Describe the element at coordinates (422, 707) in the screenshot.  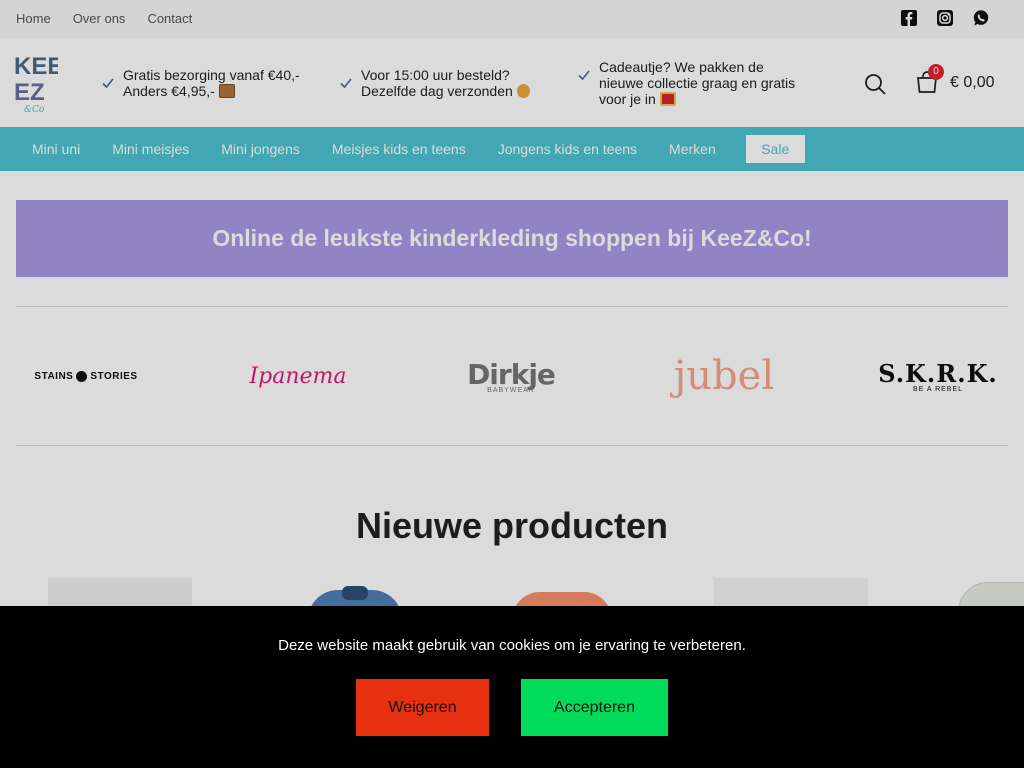
I see `refuse-cookies-button: Weigeren` at that location.